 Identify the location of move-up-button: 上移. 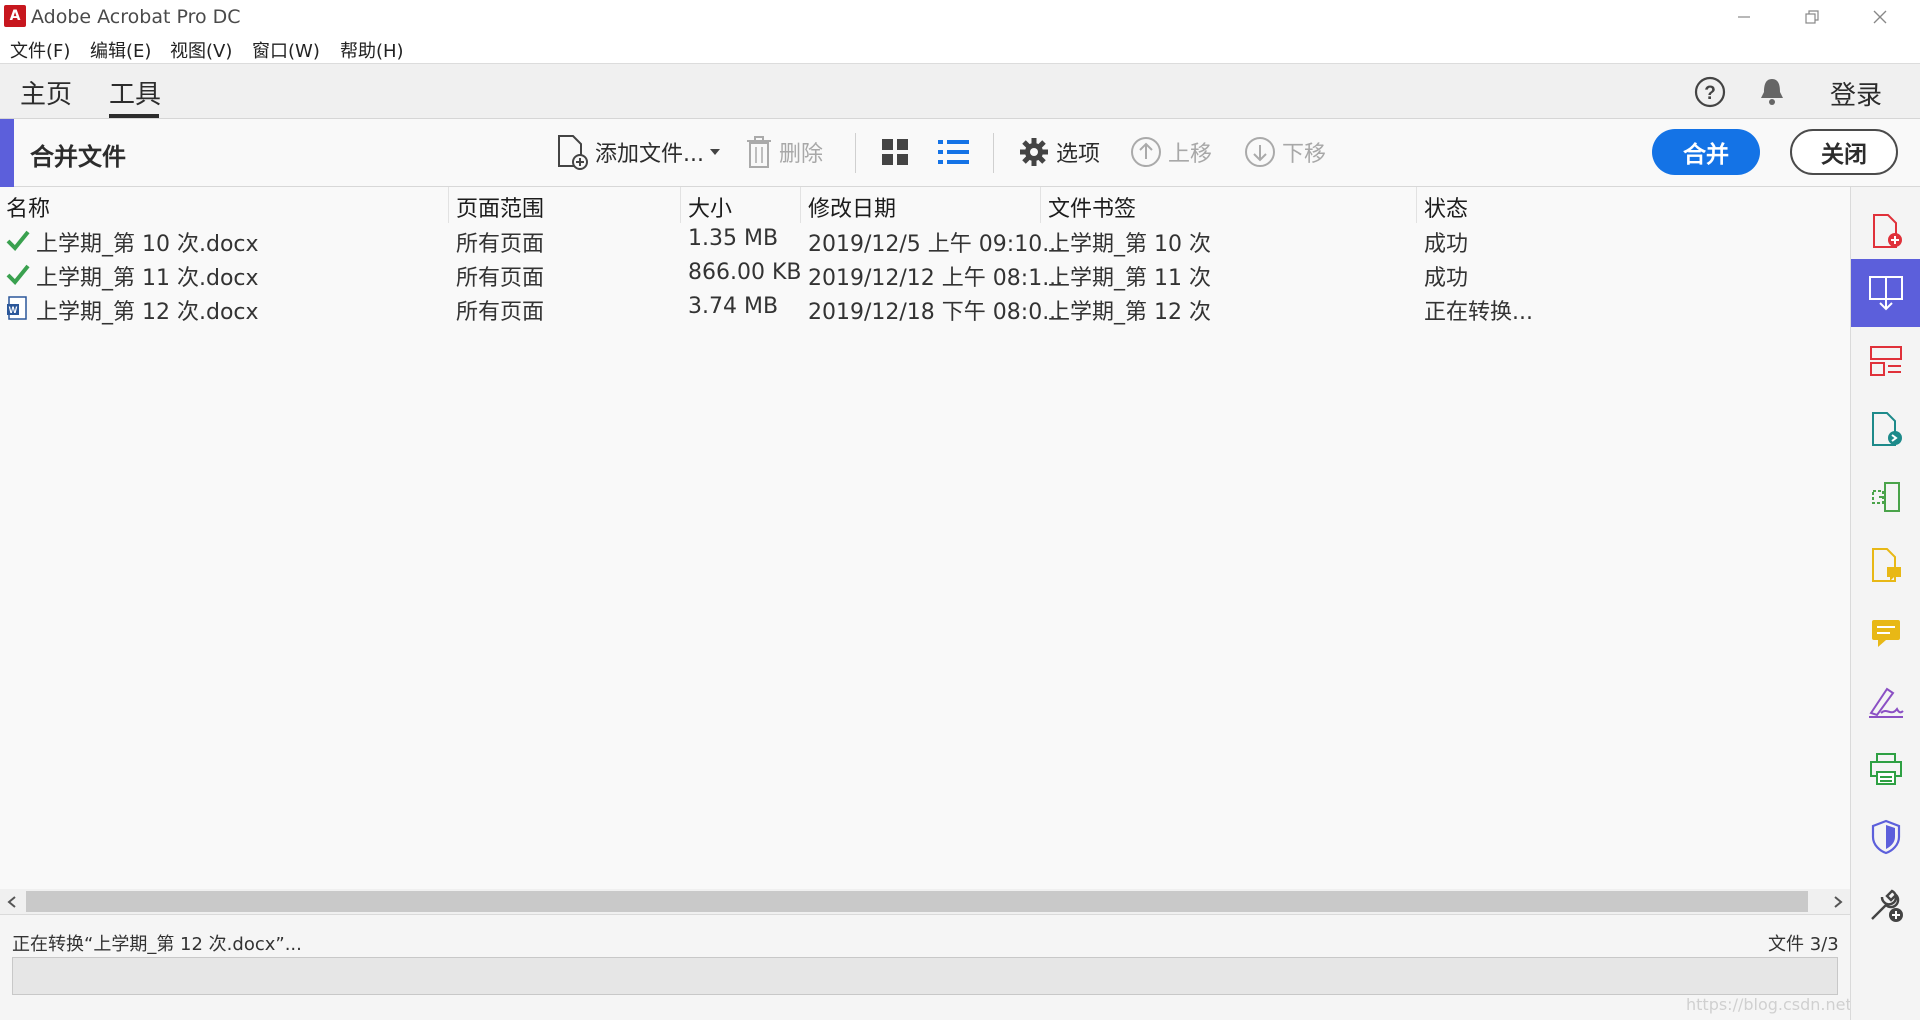
(1171, 152).